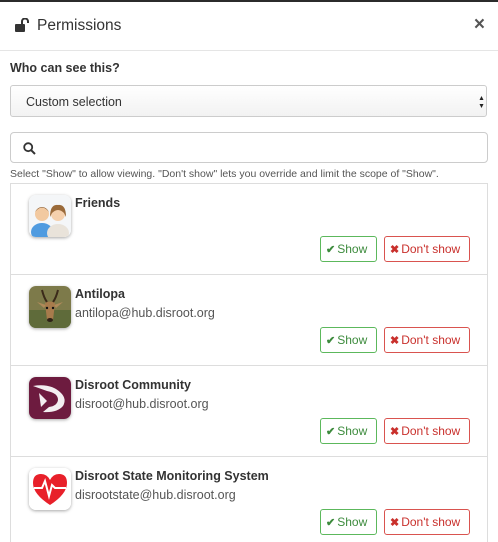  What do you see at coordinates (481, 102) in the screenshot?
I see `select-arrow-icon` at bounding box center [481, 102].